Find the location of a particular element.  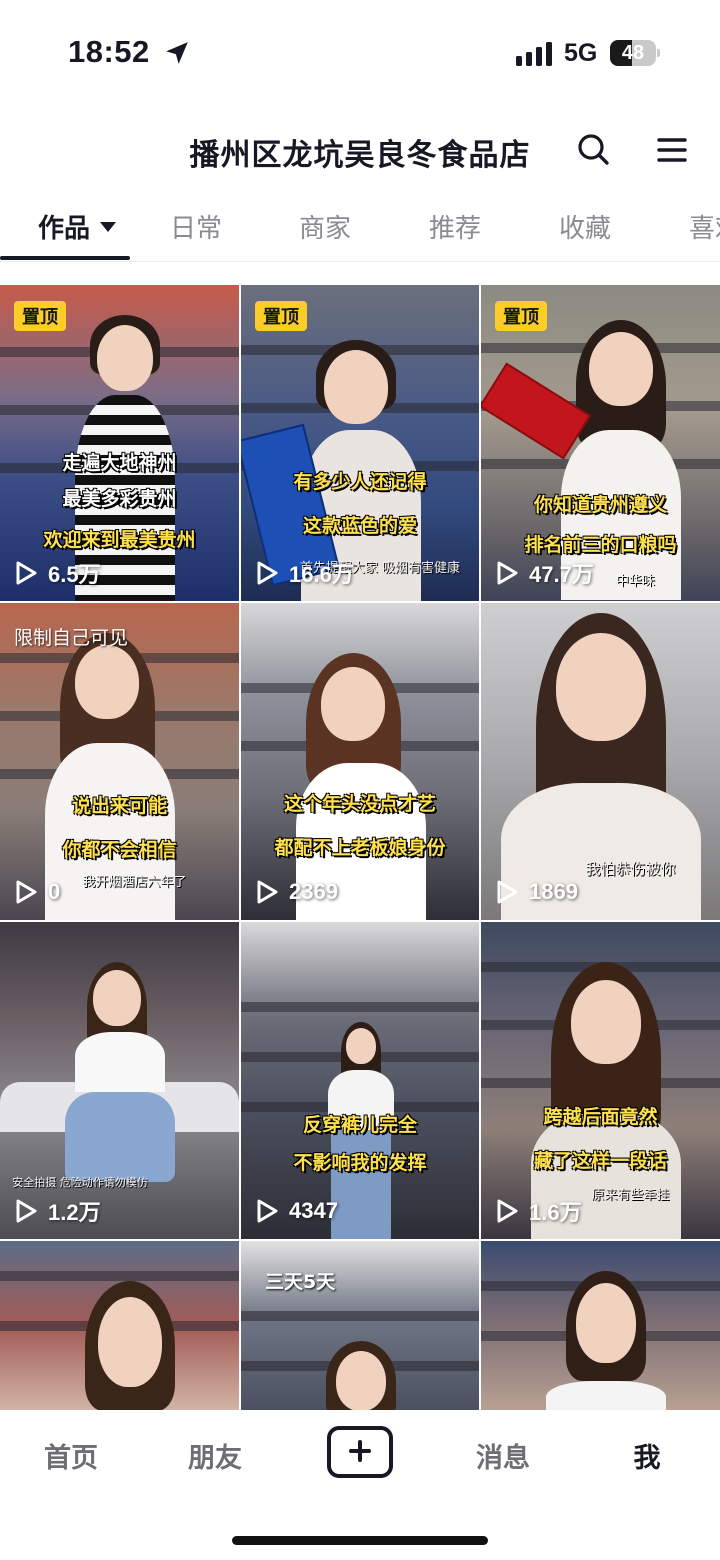

play-count: 1.2万 is located at coordinates (74, 1212).